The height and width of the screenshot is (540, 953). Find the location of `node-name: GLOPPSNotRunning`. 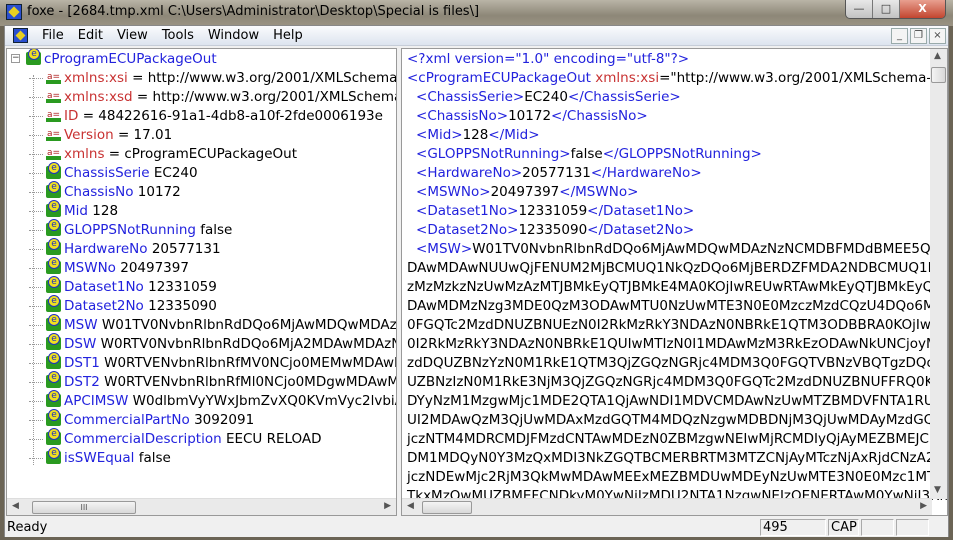

node-name: GLOPPSNotRunning is located at coordinates (130, 230).